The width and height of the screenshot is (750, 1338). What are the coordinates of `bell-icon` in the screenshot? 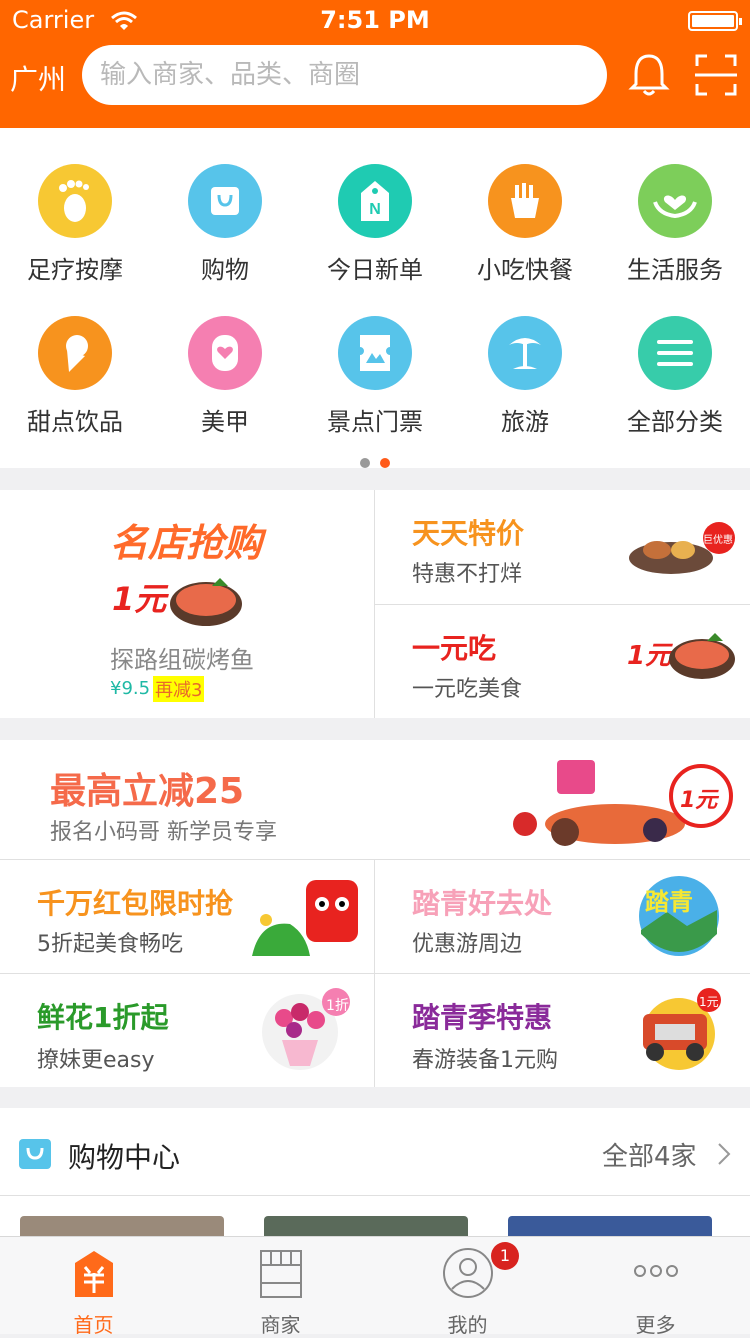 It's located at (649, 75).